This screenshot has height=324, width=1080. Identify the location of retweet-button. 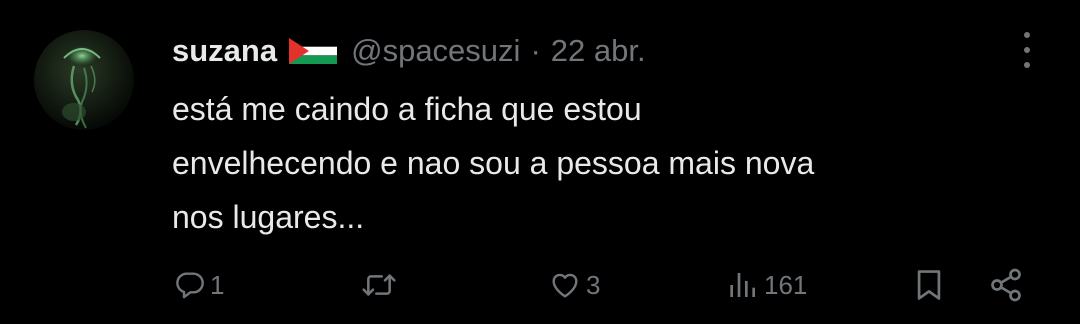
(381, 285).